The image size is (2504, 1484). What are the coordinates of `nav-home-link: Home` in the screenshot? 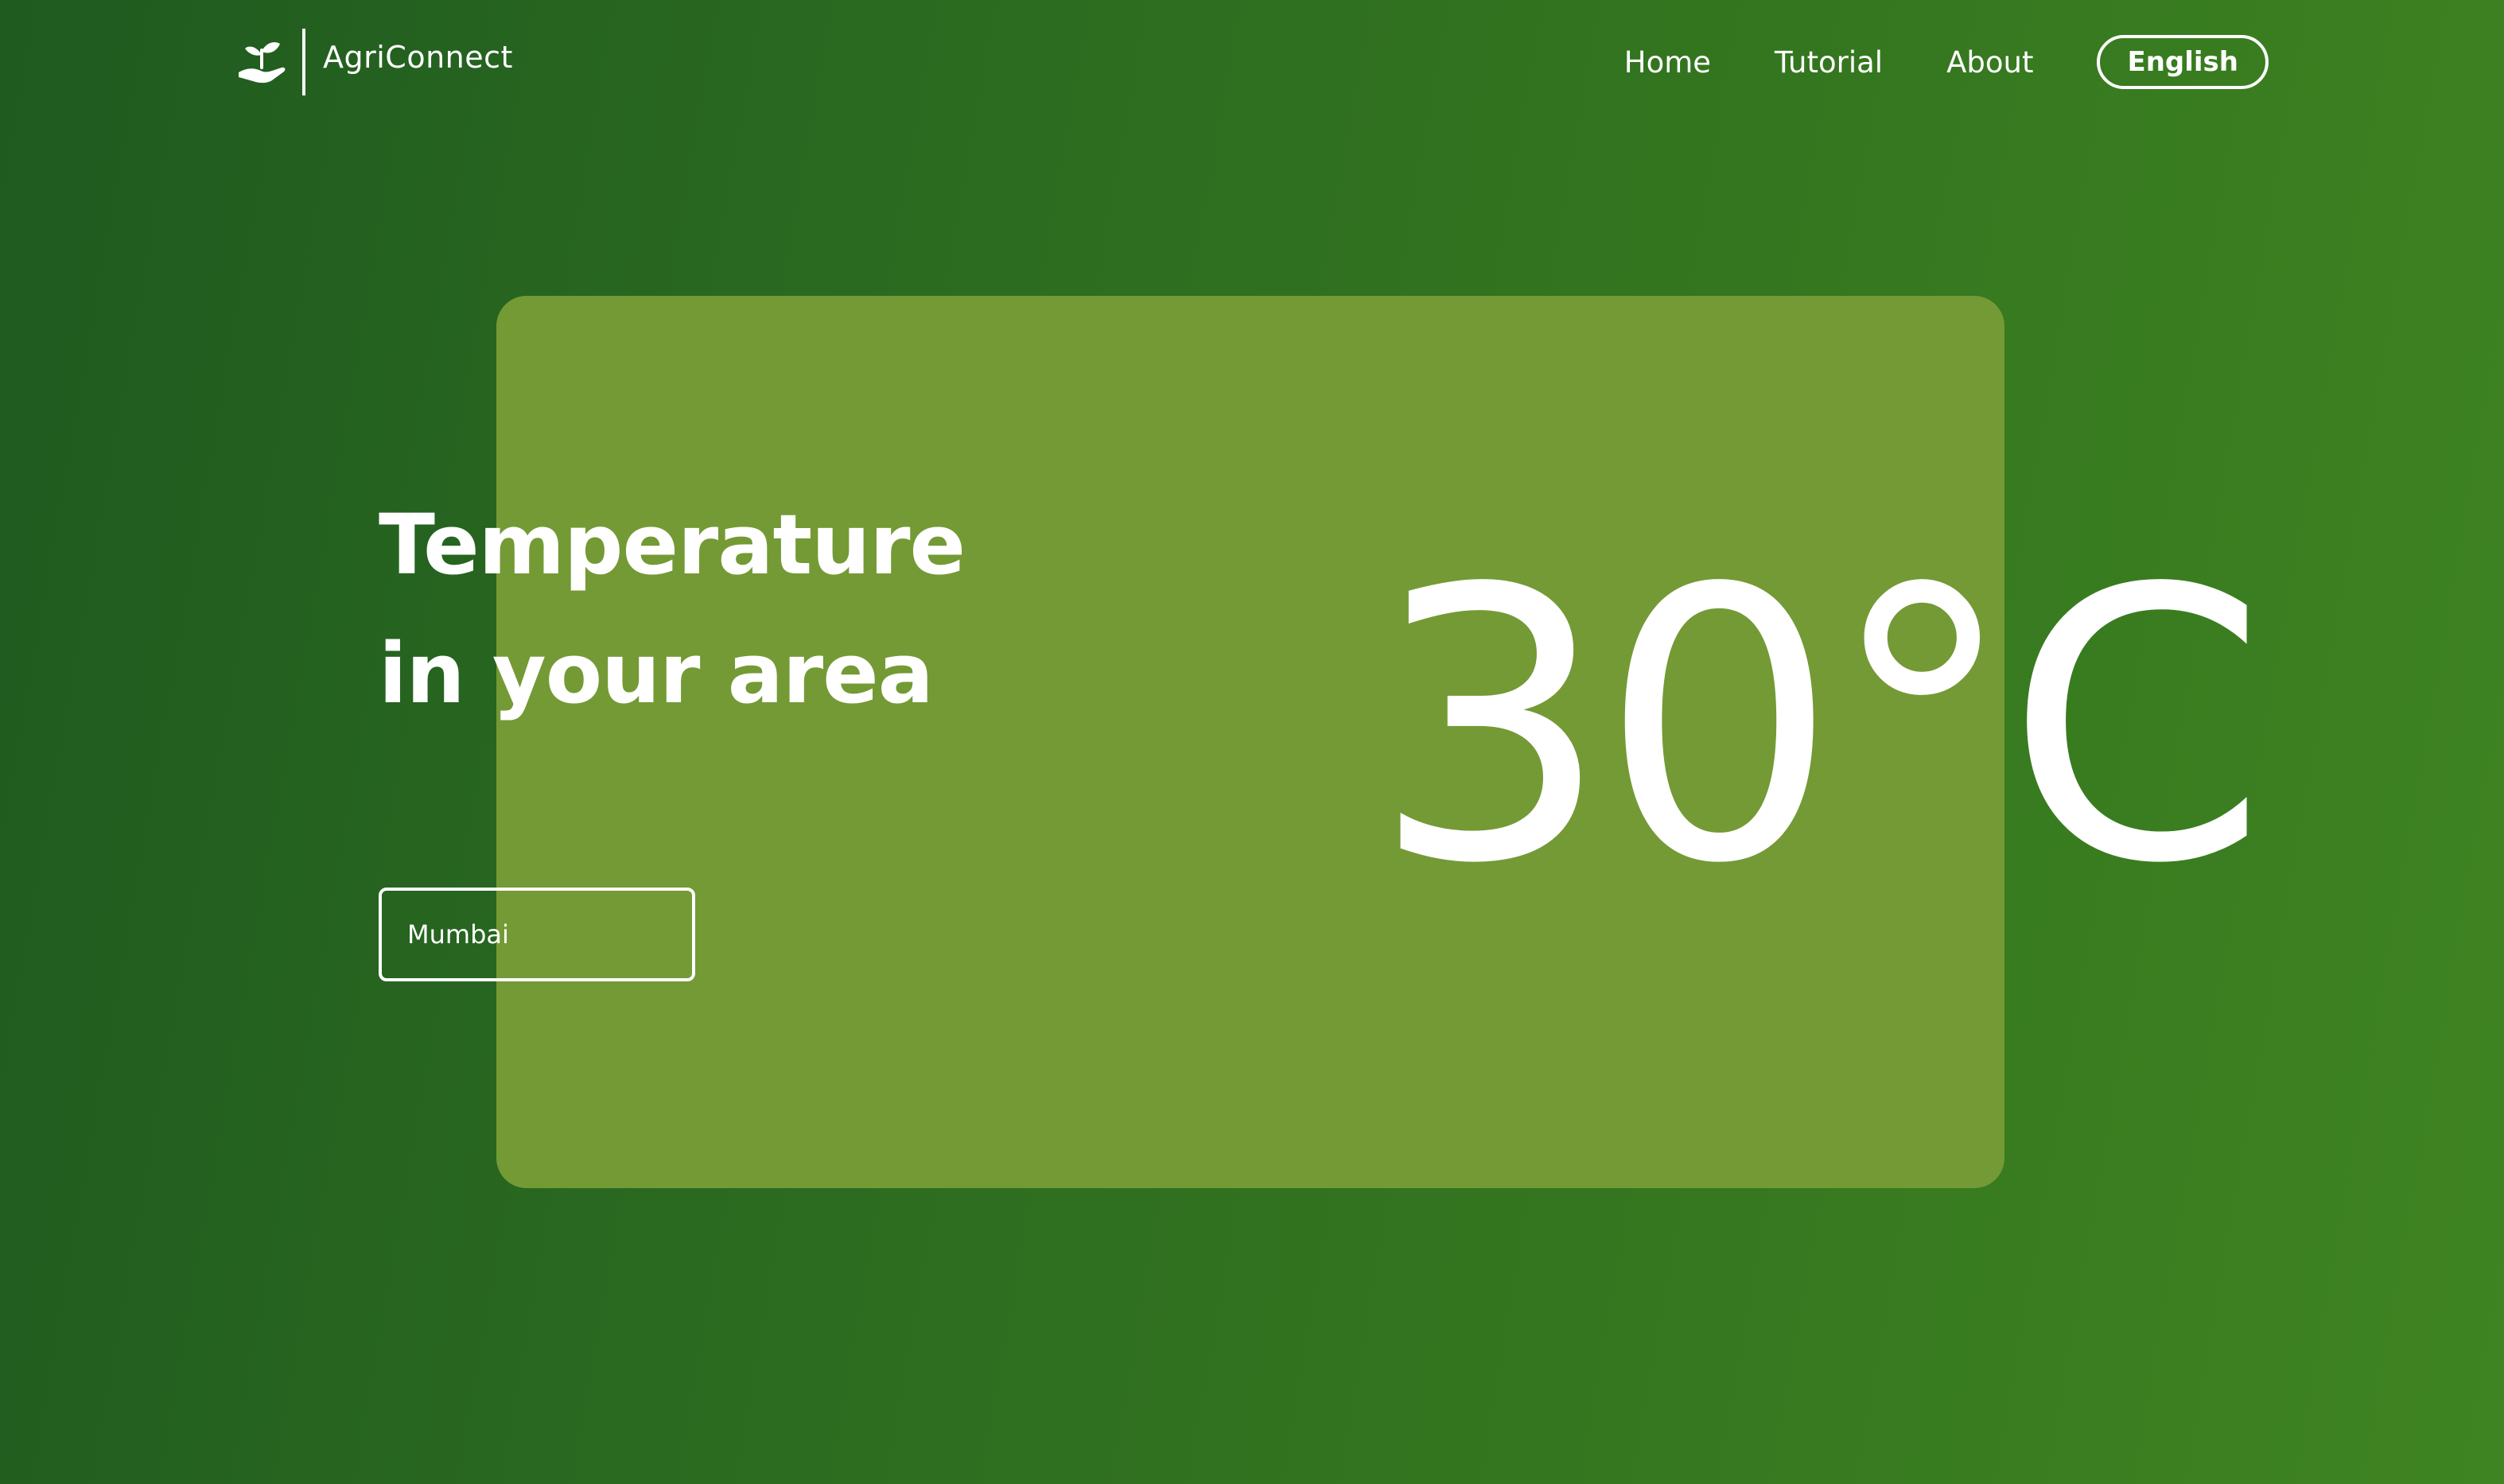 It's located at (1667, 62).